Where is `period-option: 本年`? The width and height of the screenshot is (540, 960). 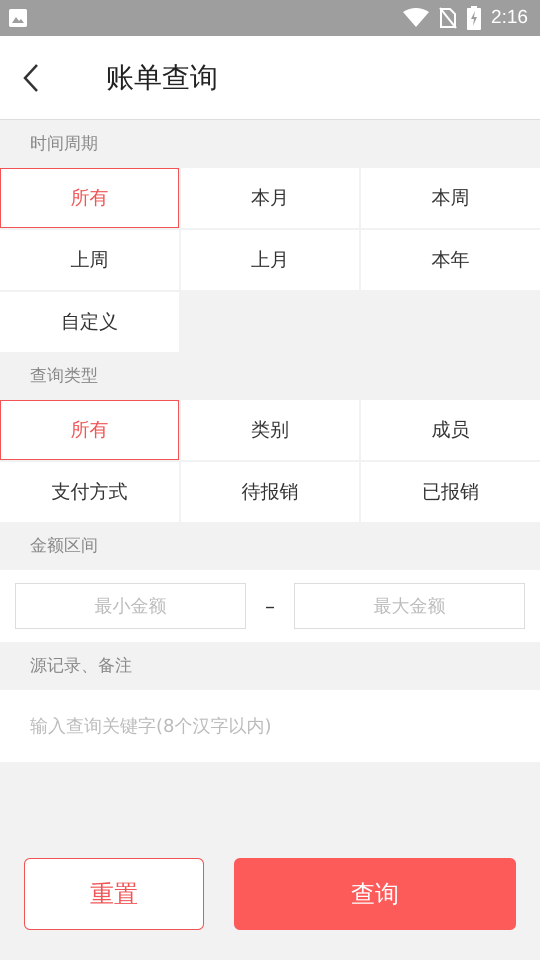 period-option: 本年 is located at coordinates (450, 260).